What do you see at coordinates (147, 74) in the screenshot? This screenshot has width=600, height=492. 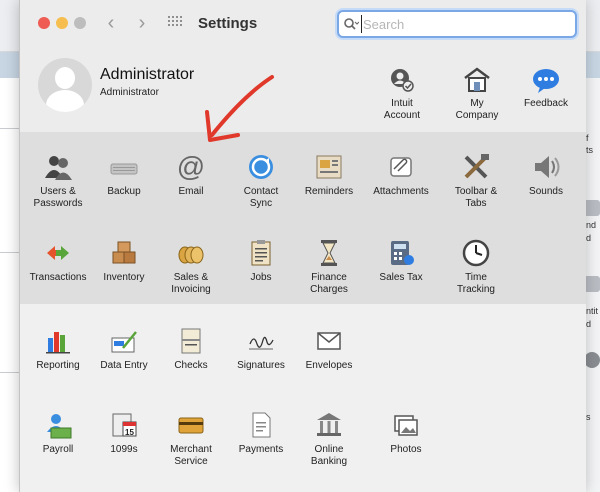 I see `account-name: Administrator` at bounding box center [147, 74].